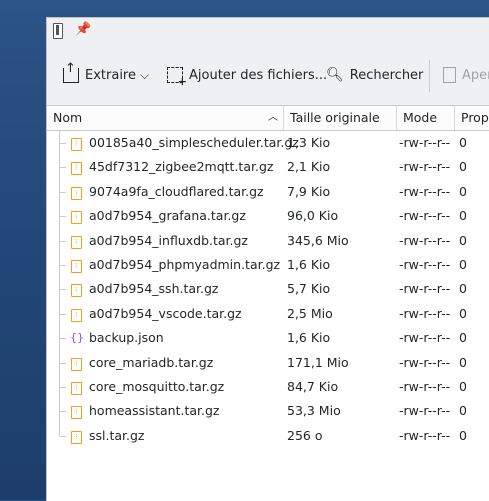  I want to click on file-size: 2,1 Kio, so click(309, 167).